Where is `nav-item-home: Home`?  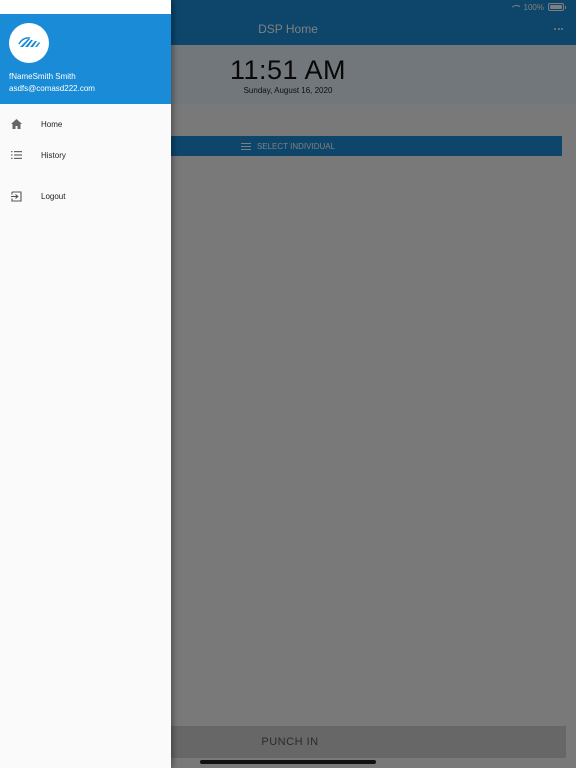 nav-item-home: Home is located at coordinates (85, 124).